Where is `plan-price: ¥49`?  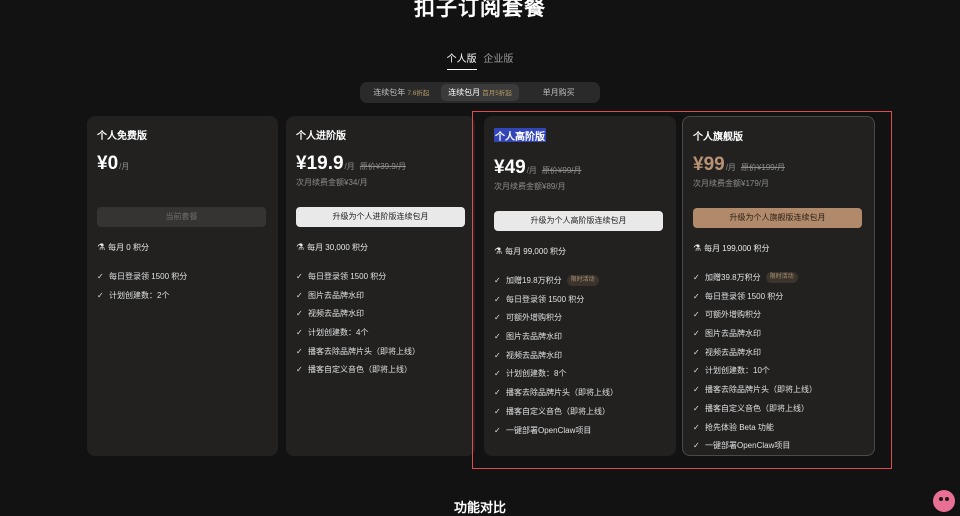 plan-price: ¥49 is located at coordinates (510, 167).